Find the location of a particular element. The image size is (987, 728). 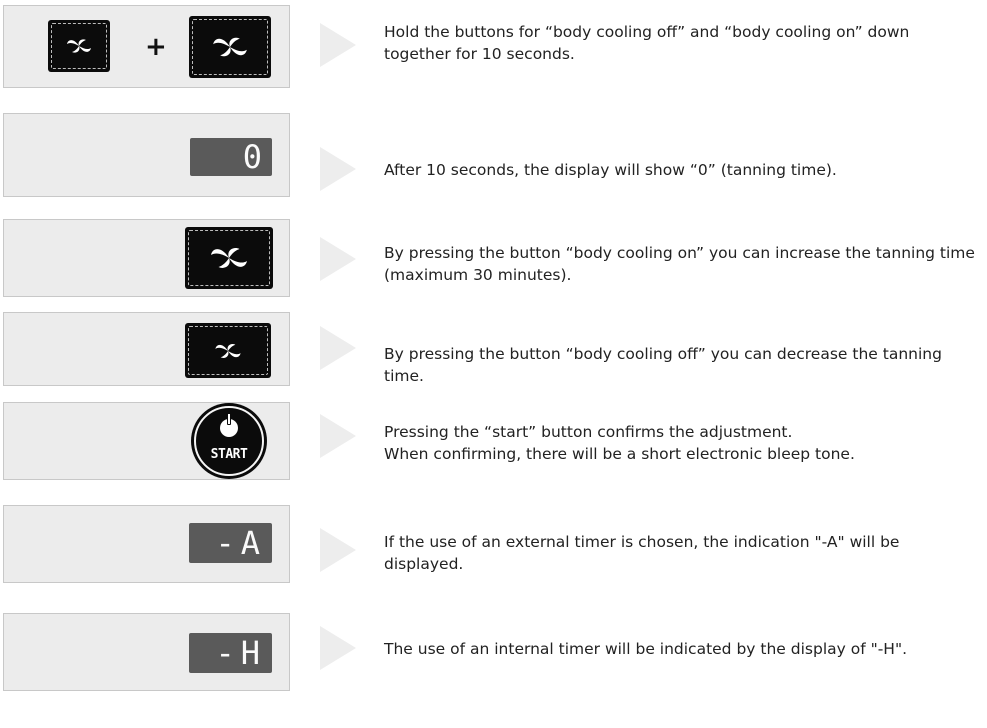

step-1-panel: + is located at coordinates (146, 46).